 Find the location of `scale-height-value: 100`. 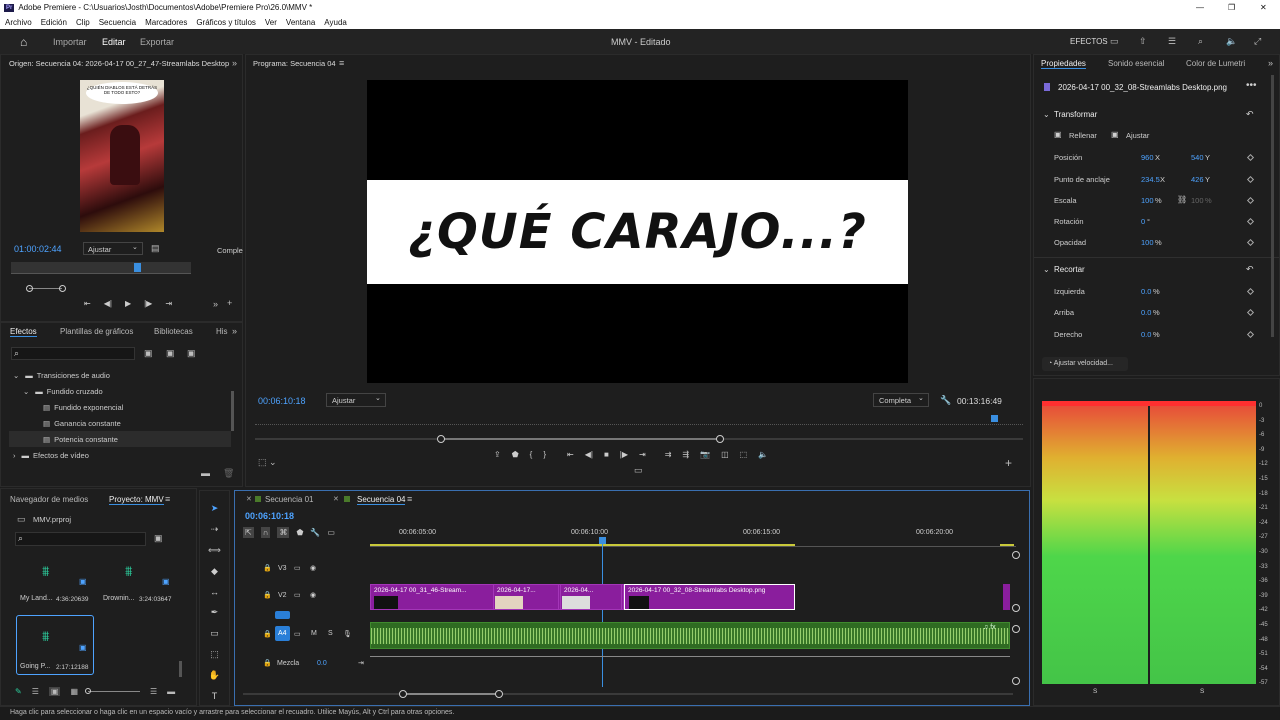

scale-height-value: 100 is located at coordinates (1197, 200).